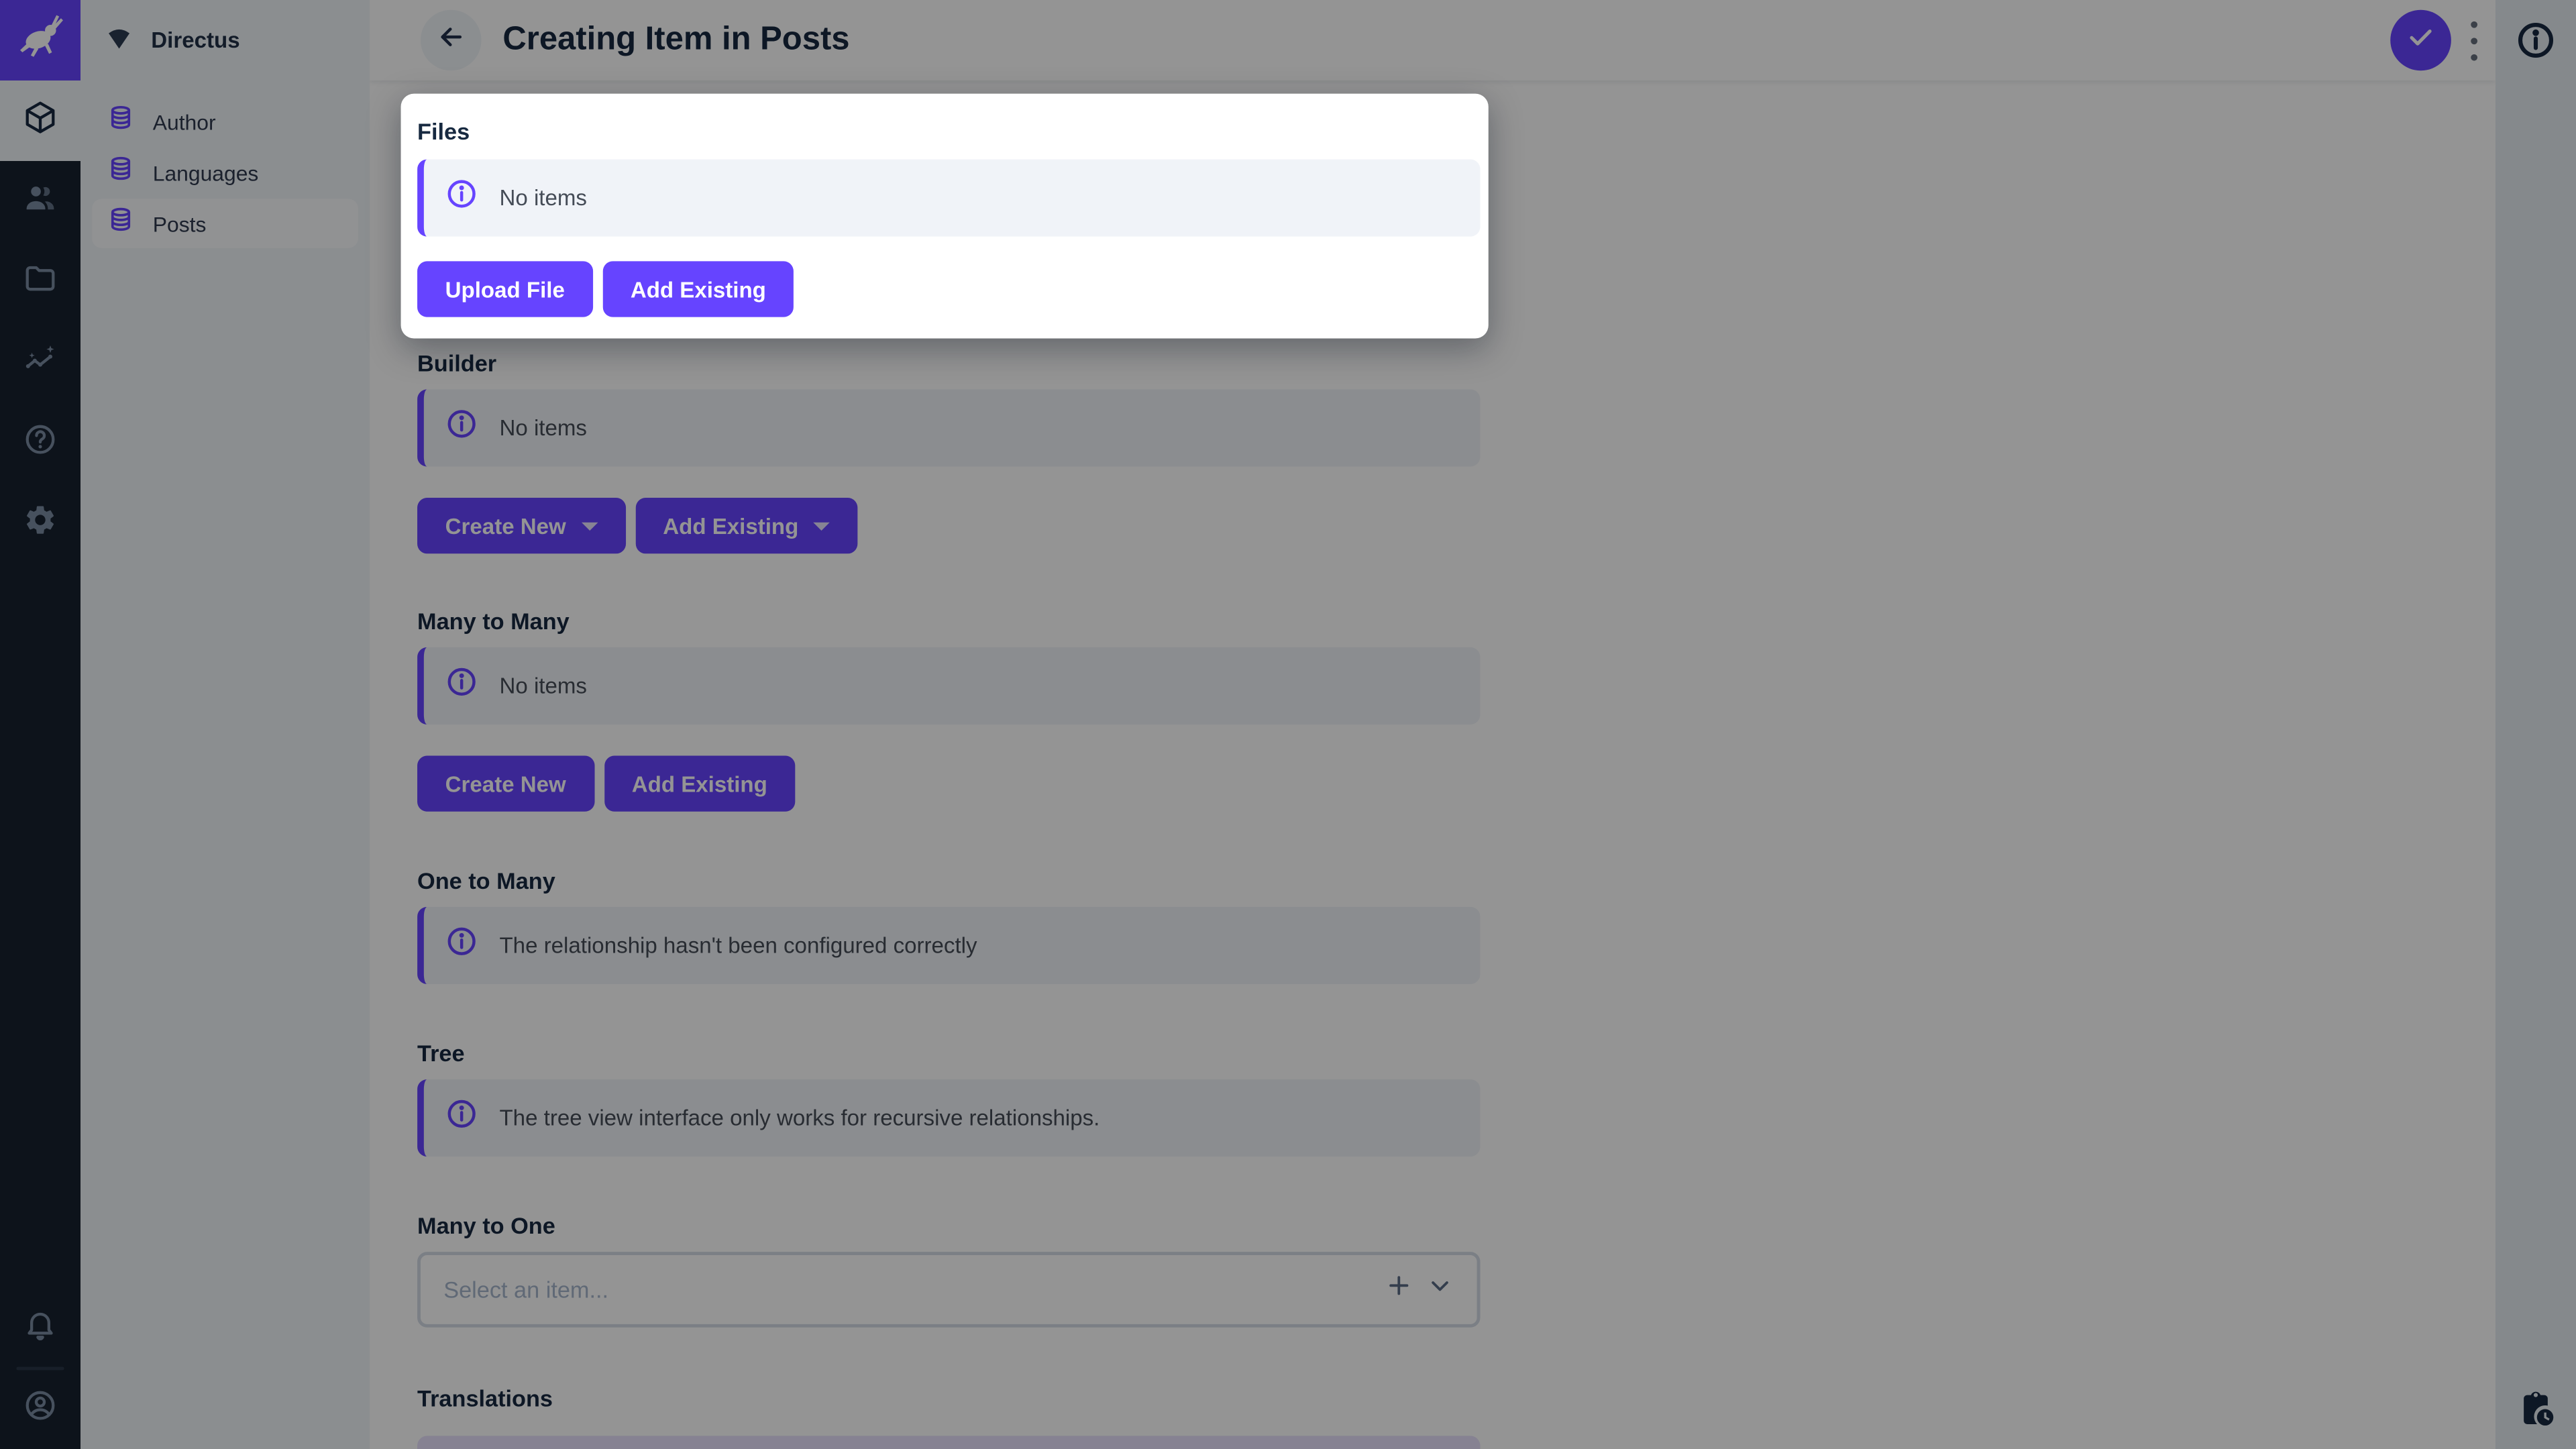 The width and height of the screenshot is (2576, 1449). What do you see at coordinates (543, 198) in the screenshot?
I see `notice-text: No items` at bounding box center [543, 198].